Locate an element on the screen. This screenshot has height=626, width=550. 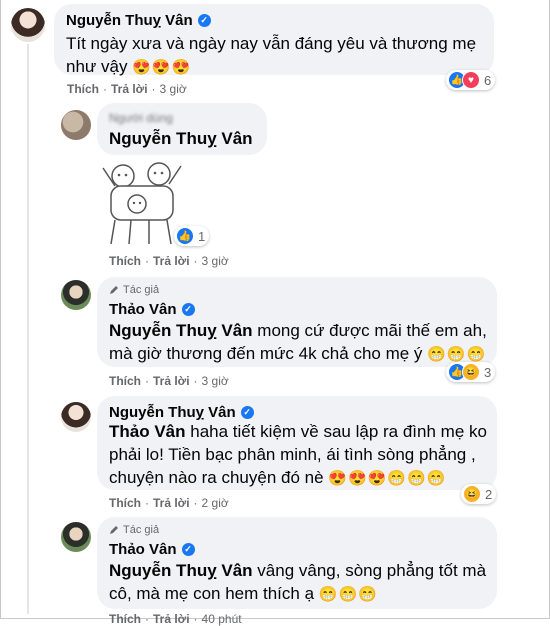
reaction-summary: 👍 ♥ 6 is located at coordinates (471, 80).